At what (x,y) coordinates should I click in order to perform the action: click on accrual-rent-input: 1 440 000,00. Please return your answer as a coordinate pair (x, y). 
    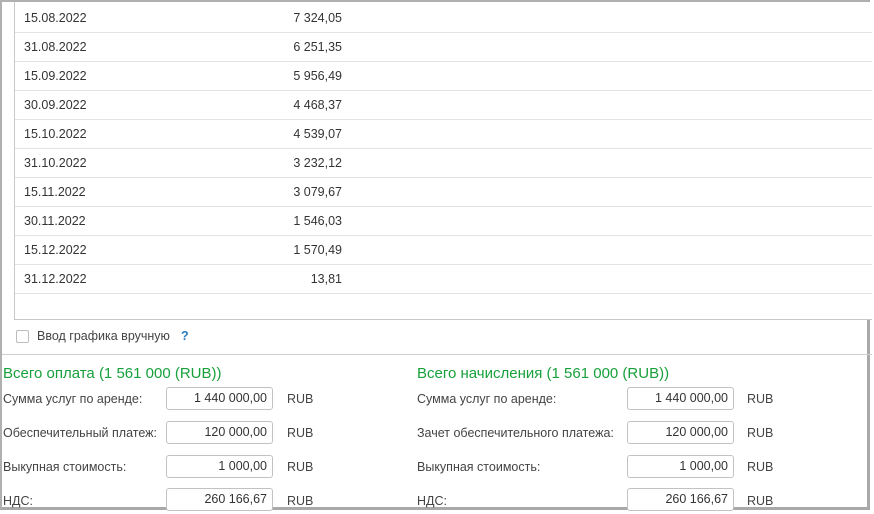
    Looking at the image, I should click on (680, 398).